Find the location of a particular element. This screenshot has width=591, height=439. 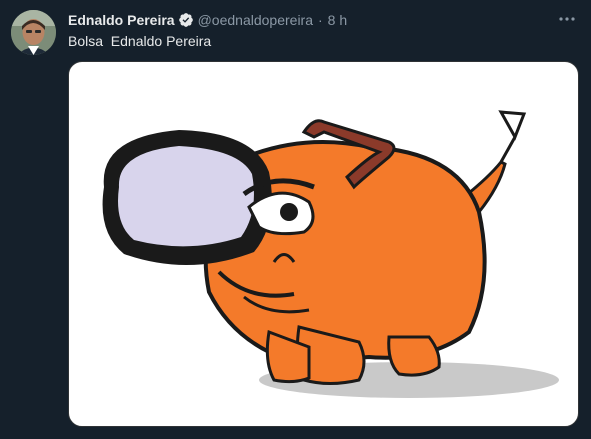

author-display-name: Ednaldo Pereira is located at coordinates (121, 20).